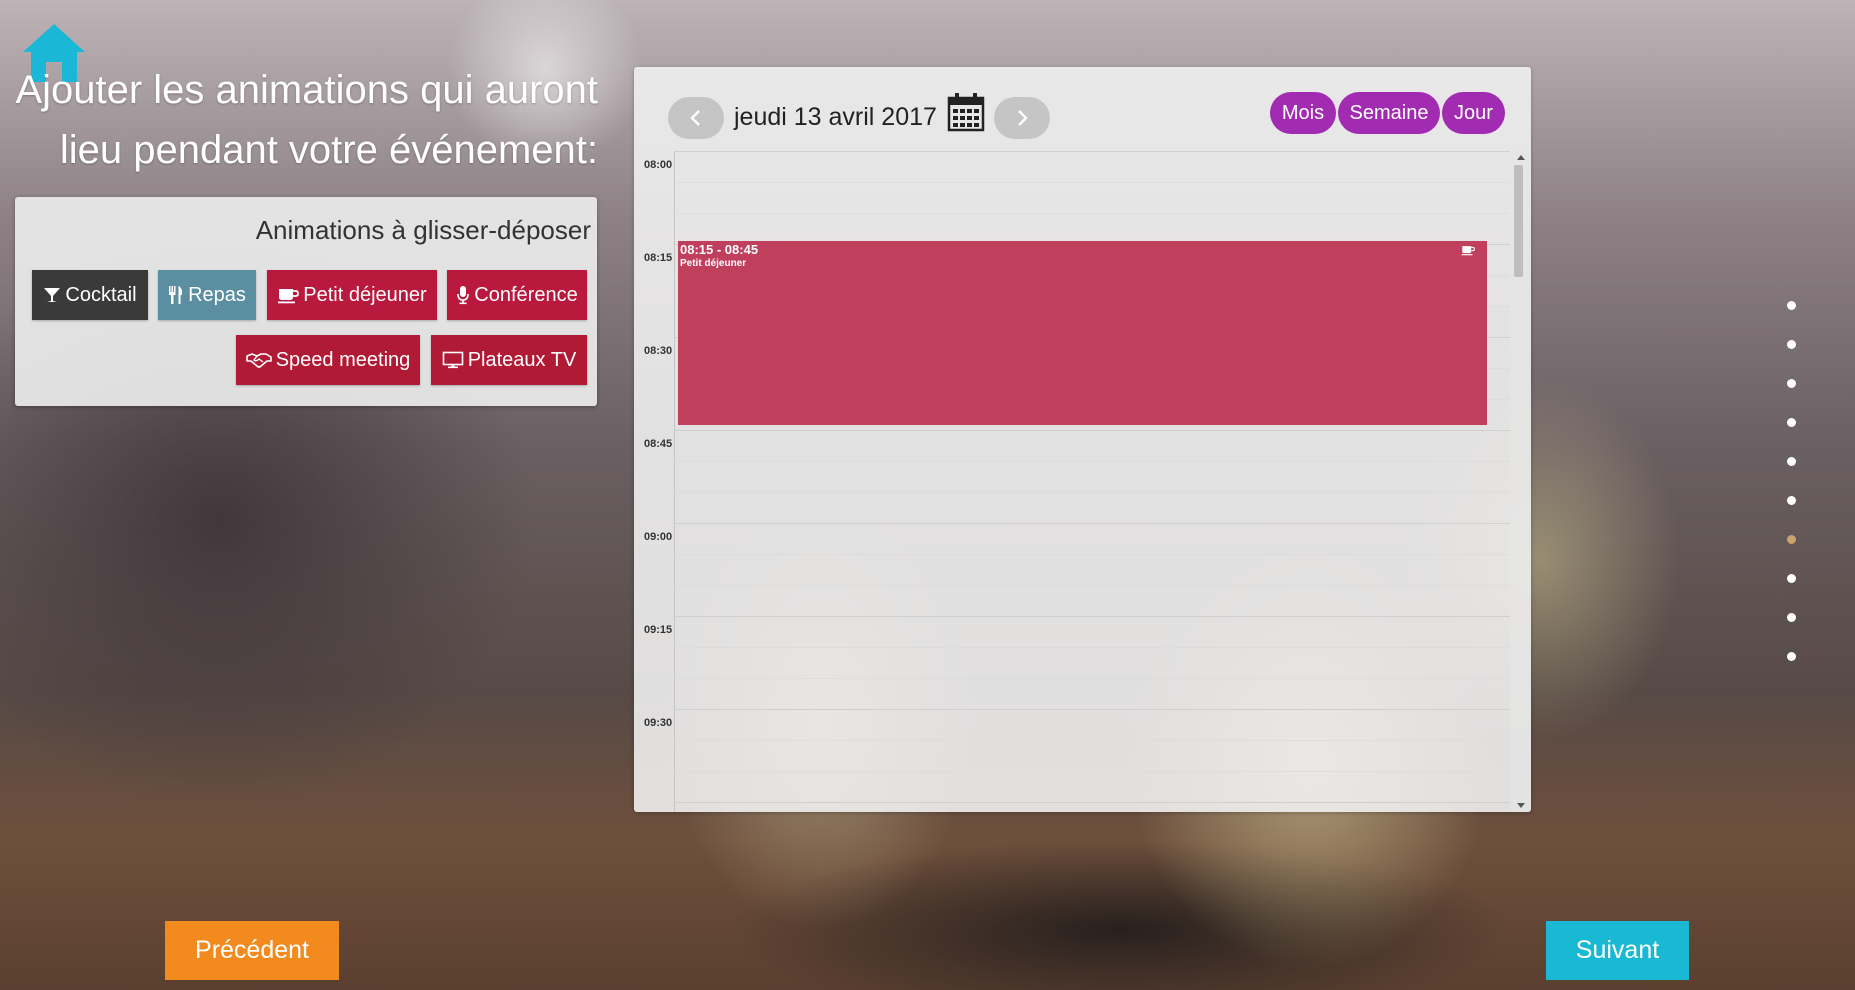 This screenshot has width=1855, height=990. I want to click on animation-petit-dejeuner: Petit déjeuner, so click(352, 295).